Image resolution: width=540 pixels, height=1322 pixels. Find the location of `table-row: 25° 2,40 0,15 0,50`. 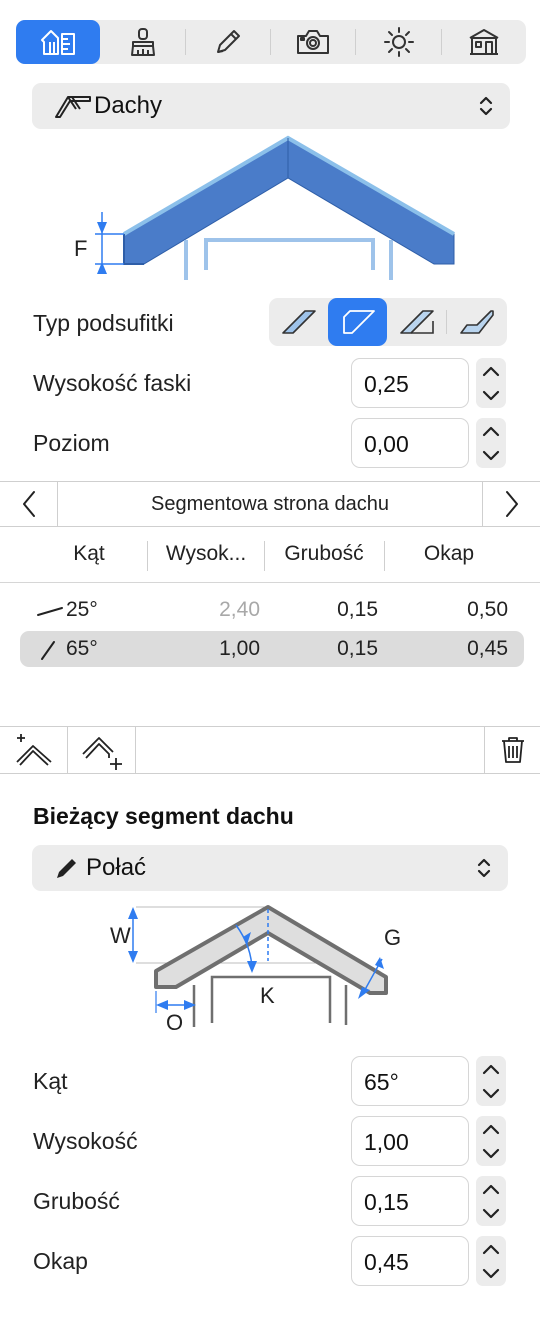

table-row: 25° 2,40 0,15 0,50 is located at coordinates (272, 610).